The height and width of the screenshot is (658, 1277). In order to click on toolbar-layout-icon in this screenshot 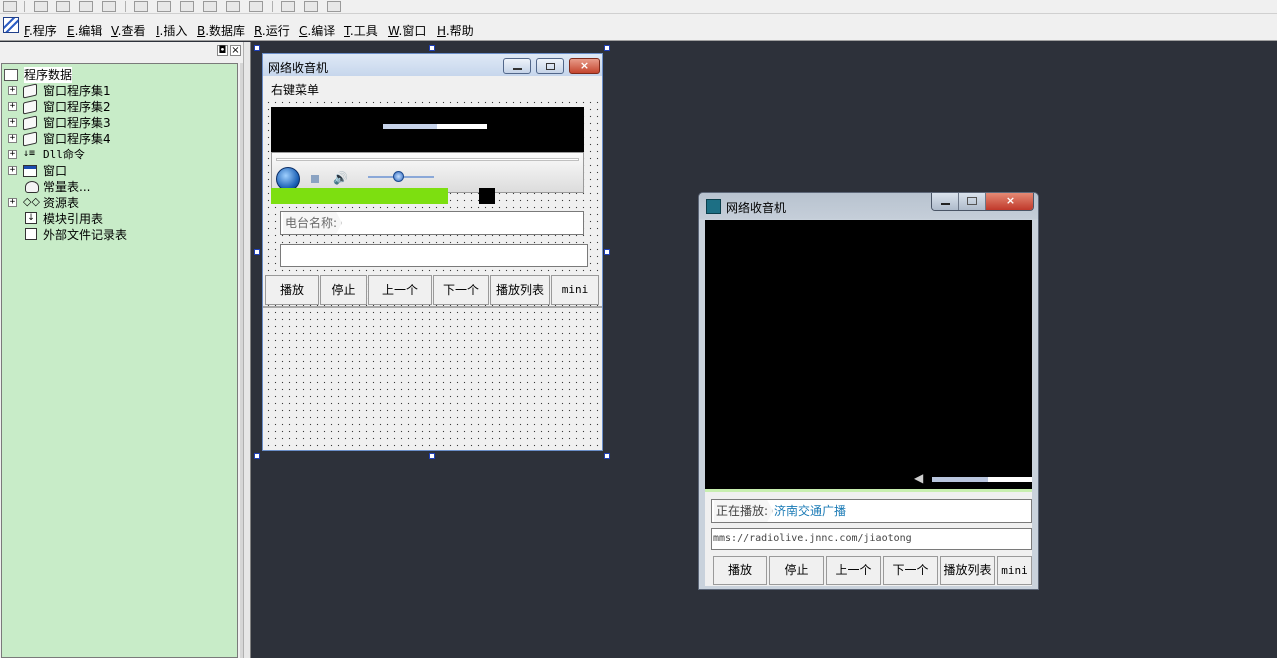, I will do `click(10, 6)`.